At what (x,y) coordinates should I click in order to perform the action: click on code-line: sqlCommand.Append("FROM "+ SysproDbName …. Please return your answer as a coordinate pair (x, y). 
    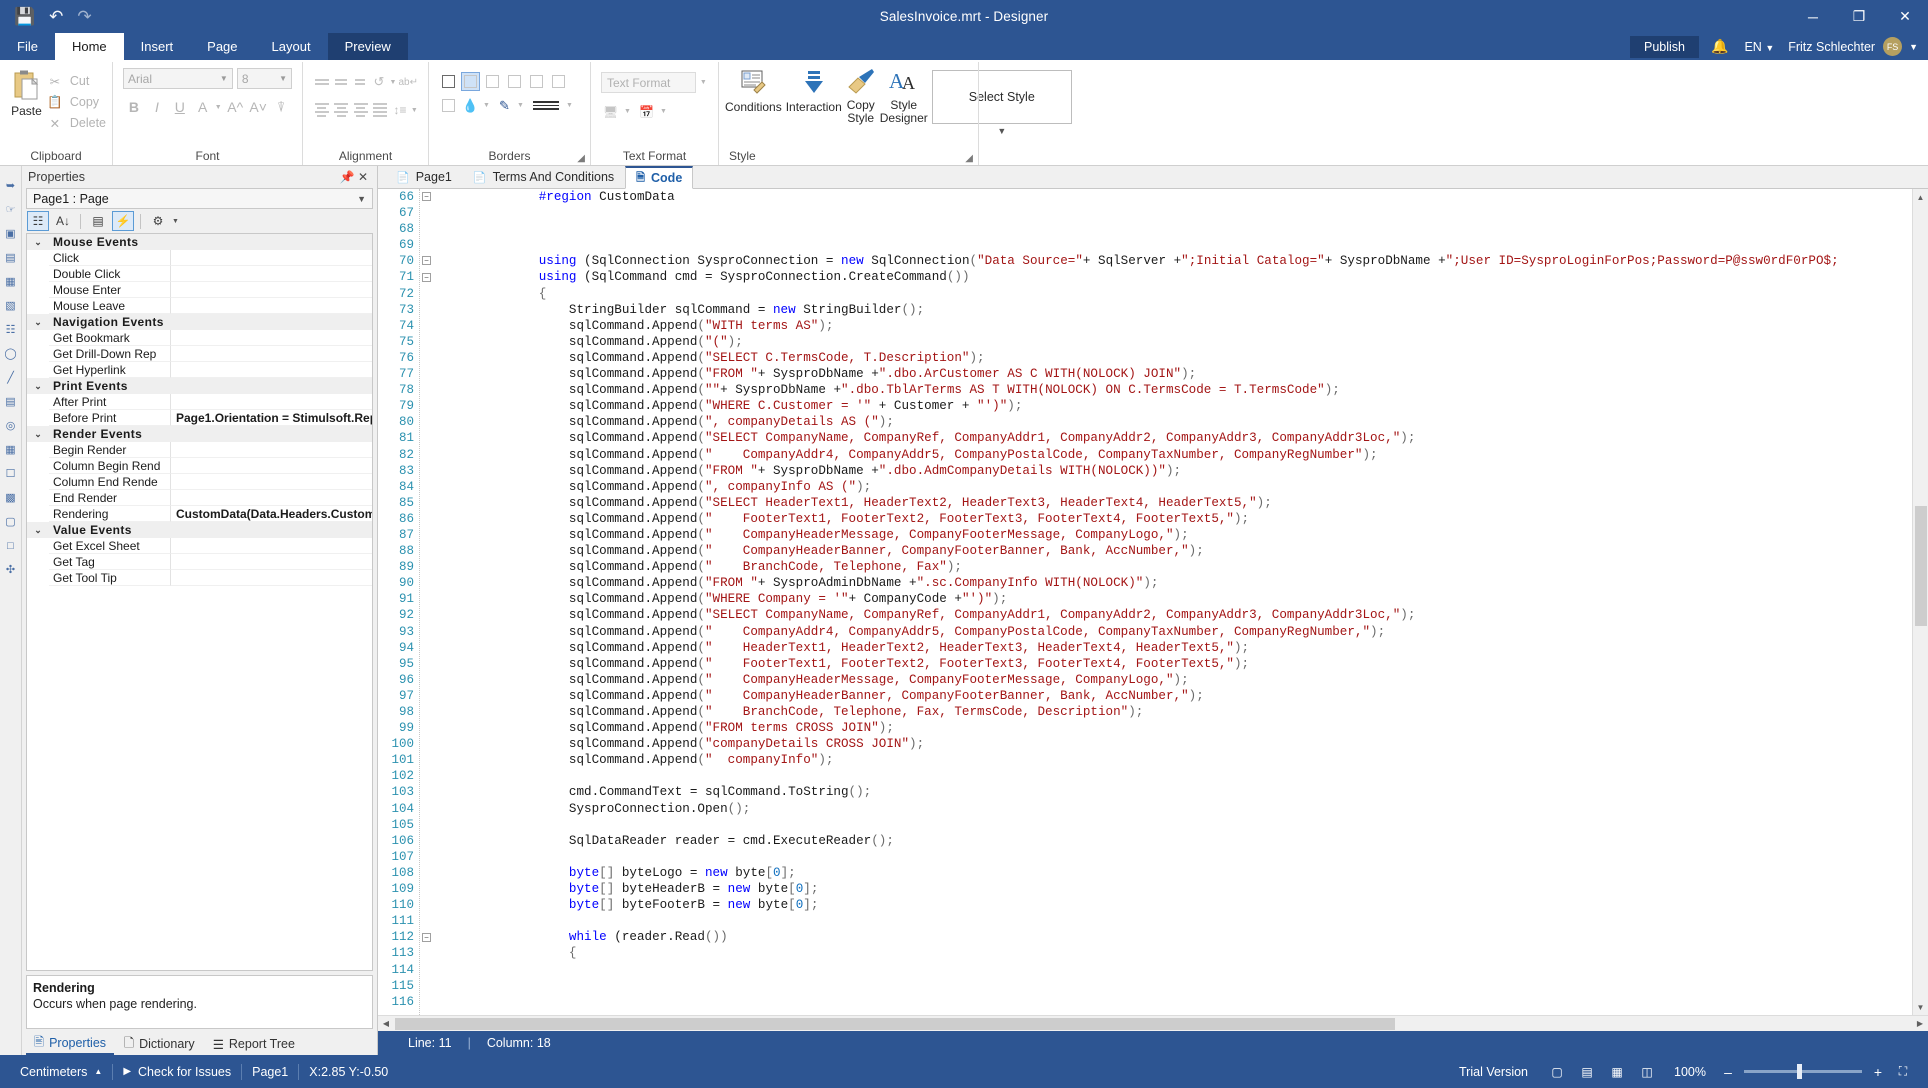
    Looking at the image, I should click on (1180, 374).